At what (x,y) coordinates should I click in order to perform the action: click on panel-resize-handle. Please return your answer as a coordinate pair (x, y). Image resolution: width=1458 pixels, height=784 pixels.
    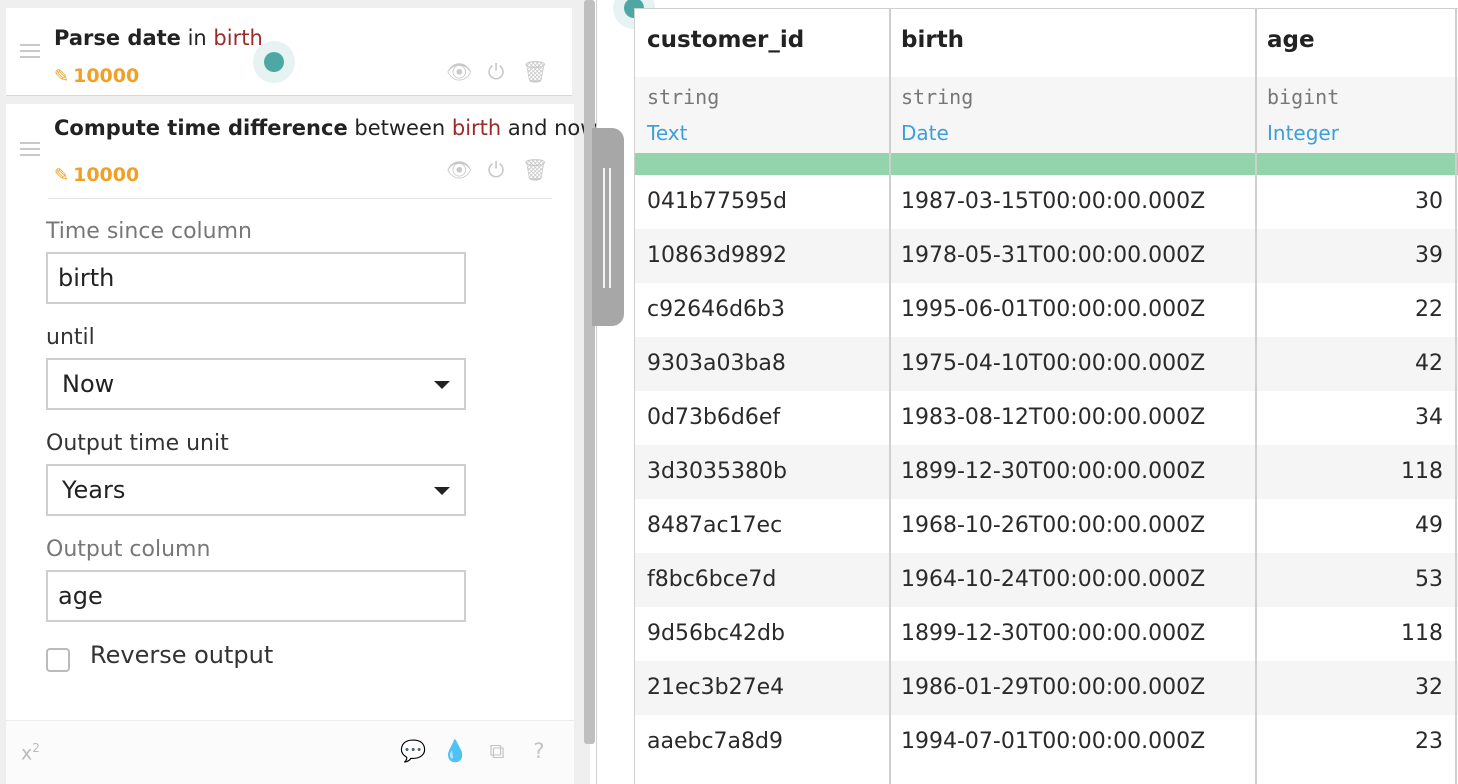
    Looking at the image, I should click on (608, 227).